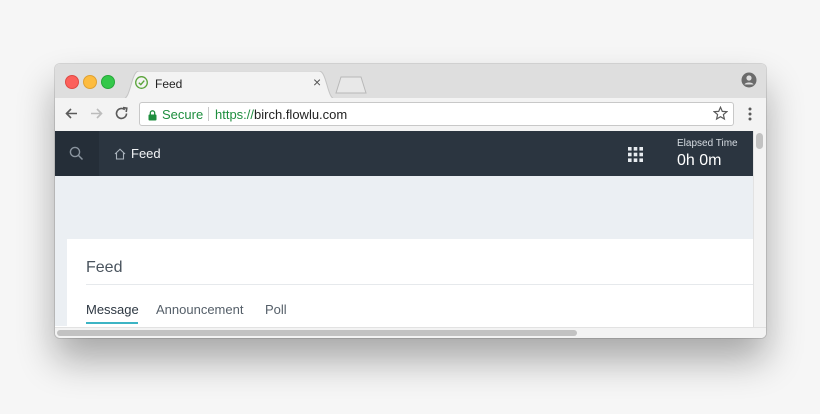 This screenshot has width=820, height=414. I want to click on url-host: birch.flowlu.com, so click(301, 114).